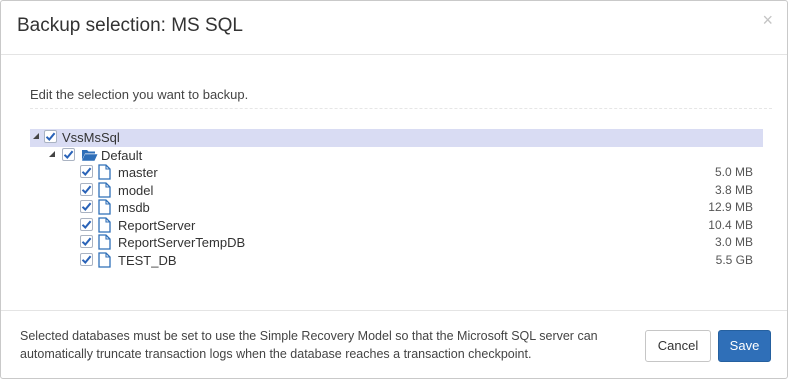 The image size is (788, 379). What do you see at coordinates (678, 346) in the screenshot?
I see `cancel-button: Cancel` at bounding box center [678, 346].